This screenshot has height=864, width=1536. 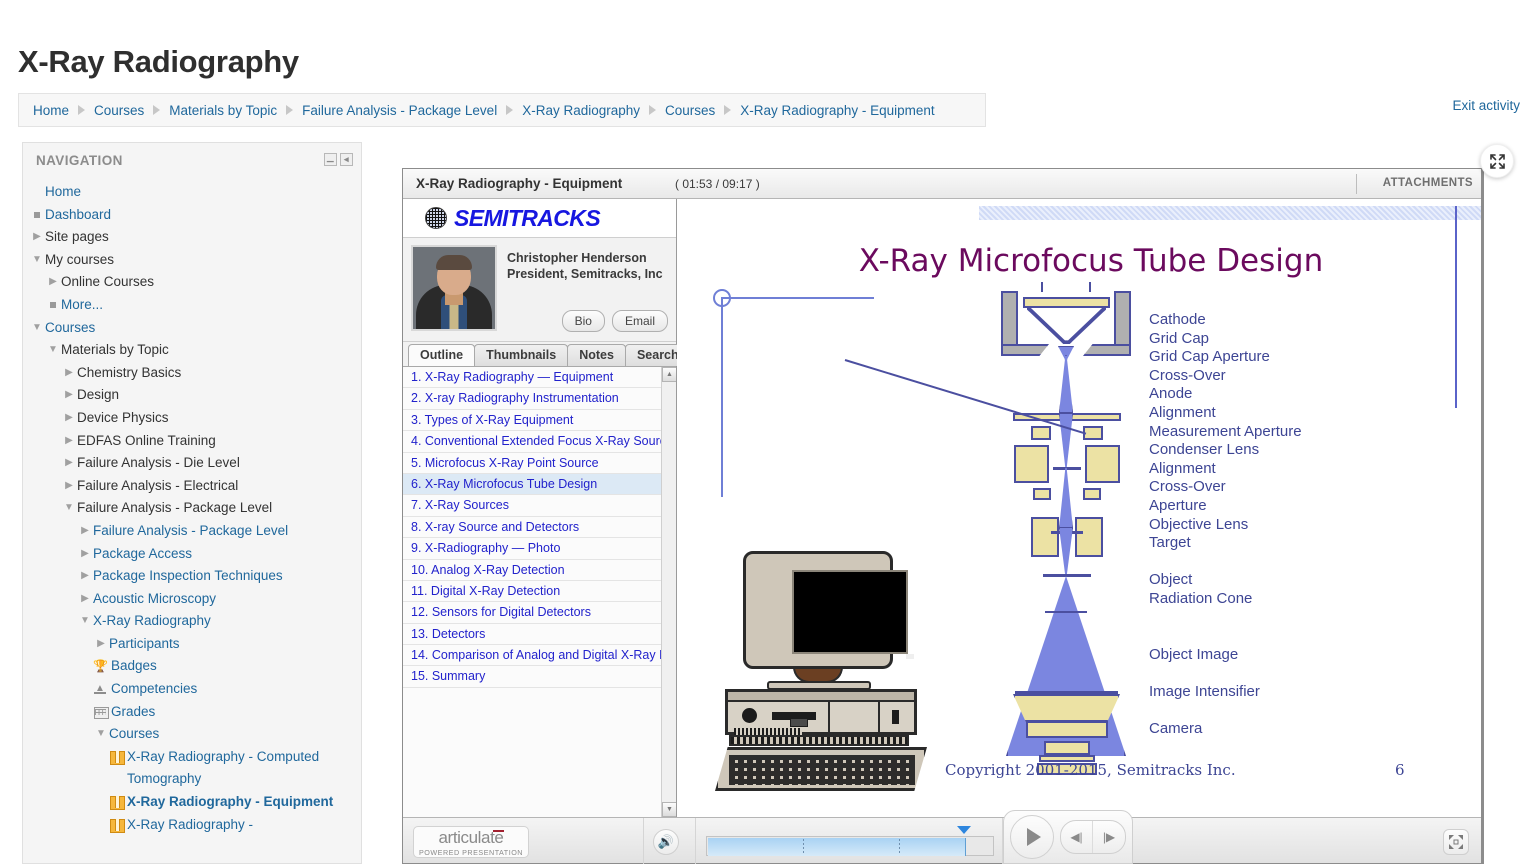 I want to click on nav-item-acoustic-microscopy: Acoustic Microscopy, so click(x=192, y=599).